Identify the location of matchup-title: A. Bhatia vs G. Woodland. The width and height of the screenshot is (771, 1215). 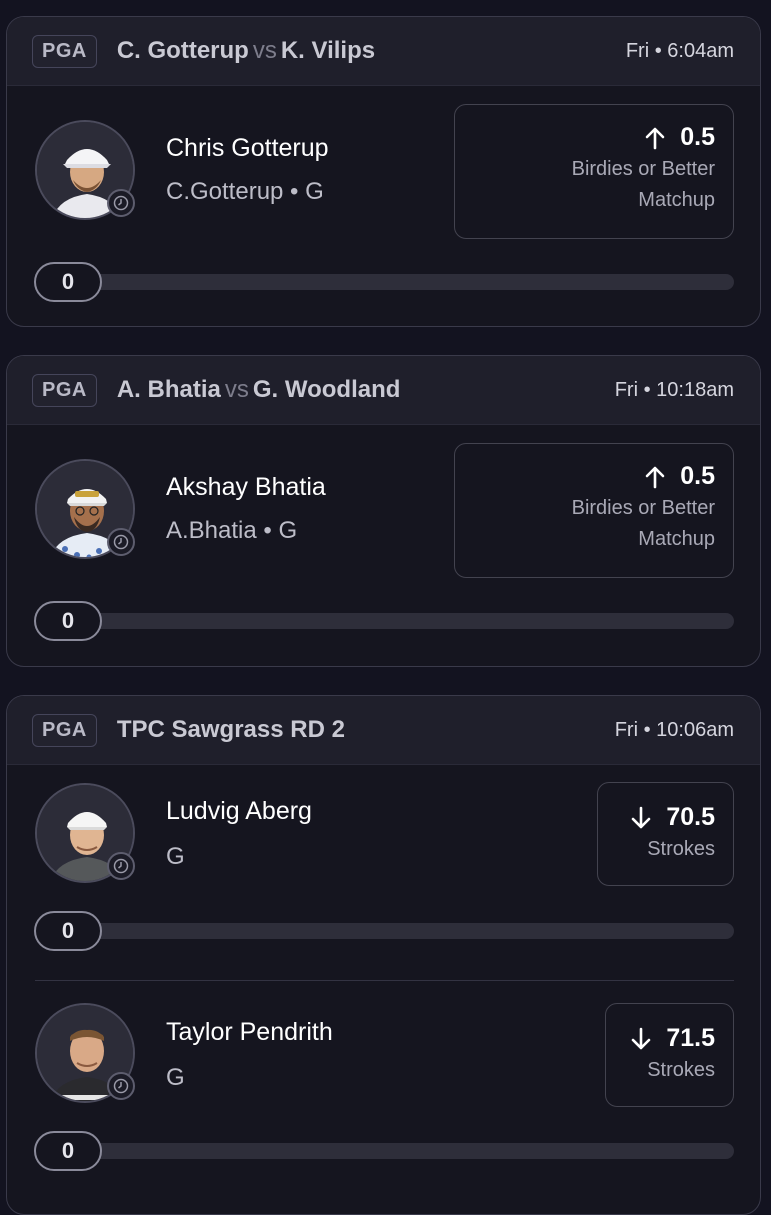
(259, 390).